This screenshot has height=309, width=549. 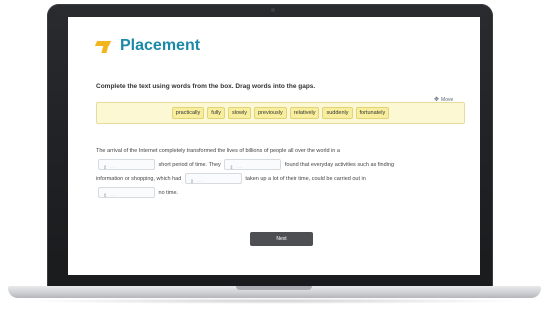 I want to click on gap-drop-target-2: ⇕ ·····, so click(x=253, y=165).